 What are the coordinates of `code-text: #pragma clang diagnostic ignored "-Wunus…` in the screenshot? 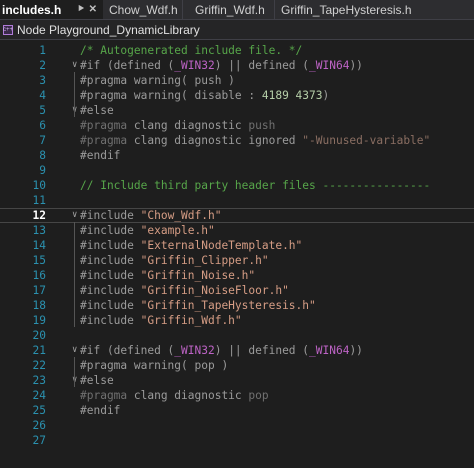 It's located at (255, 140).